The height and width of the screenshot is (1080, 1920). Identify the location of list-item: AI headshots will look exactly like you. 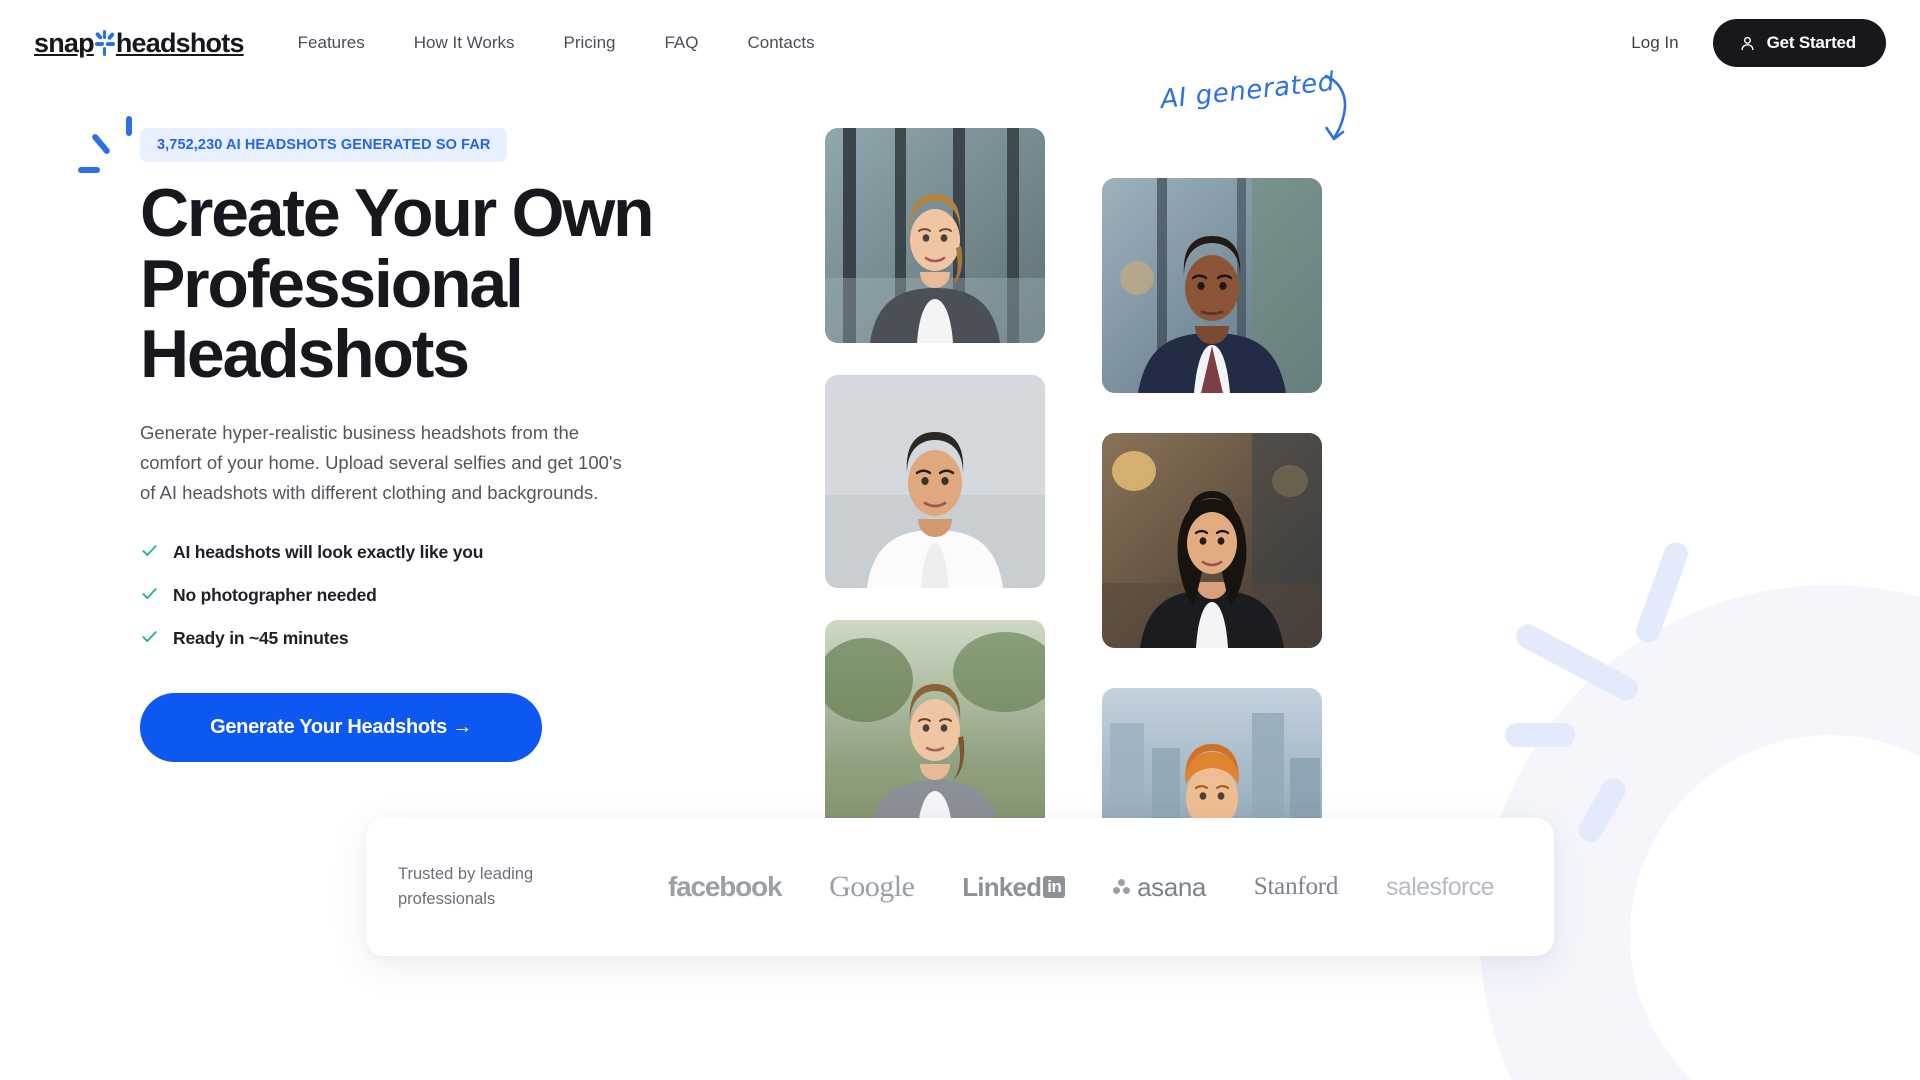
(445, 553).